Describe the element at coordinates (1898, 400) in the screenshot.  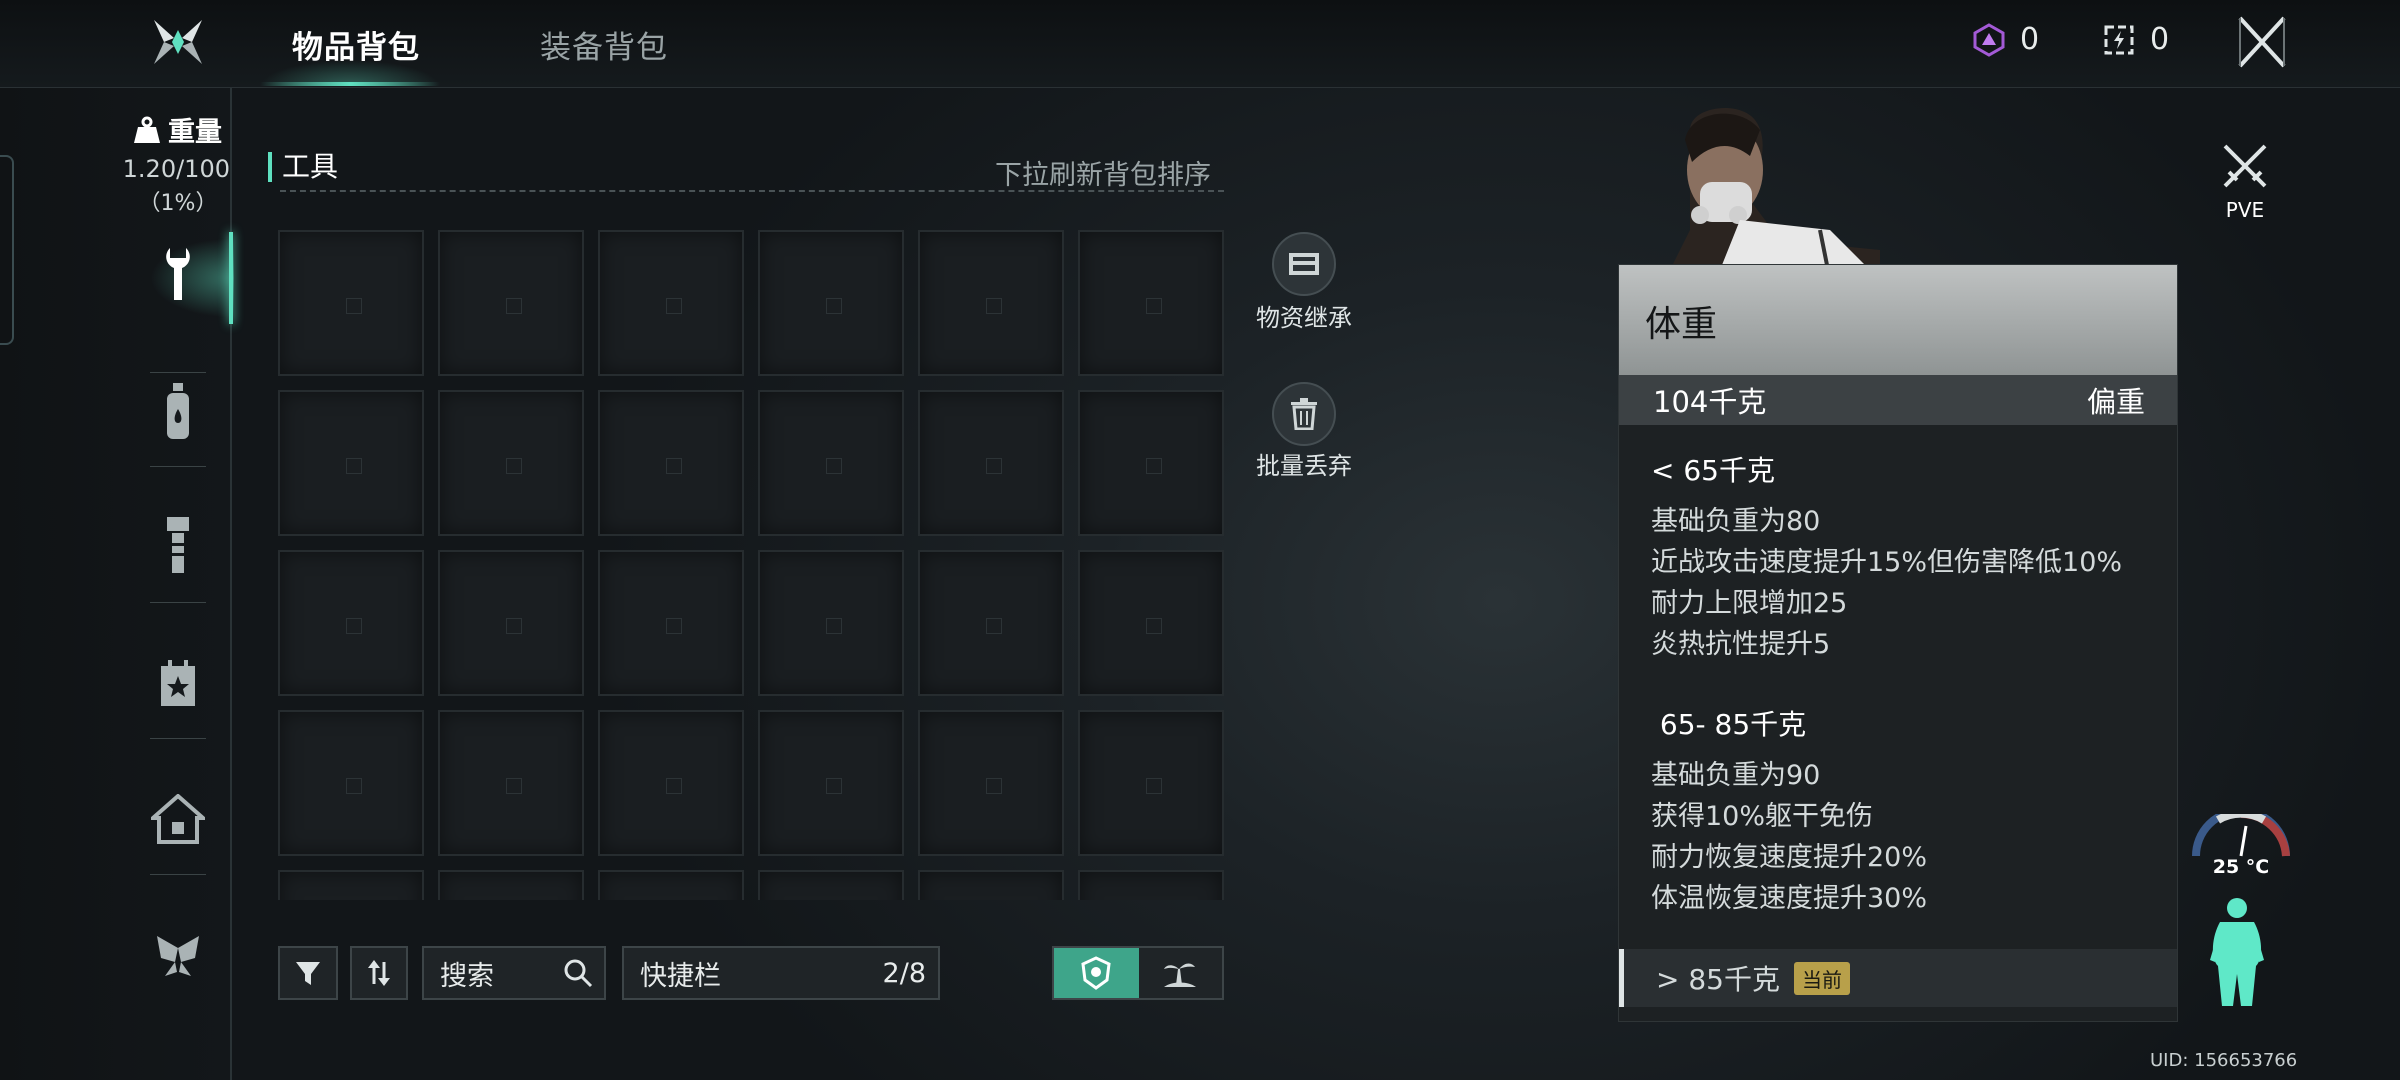
I see `current-weight-row: 104千克 偏重` at that location.